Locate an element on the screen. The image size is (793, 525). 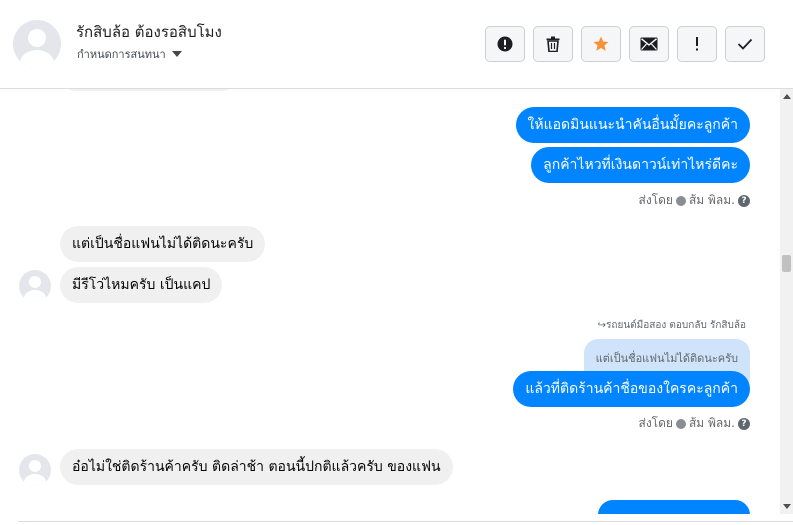
reply-context-note: ↪รถยนต์มือสอง ตอบกลับ รักสิบล้อ is located at coordinates (672, 325).